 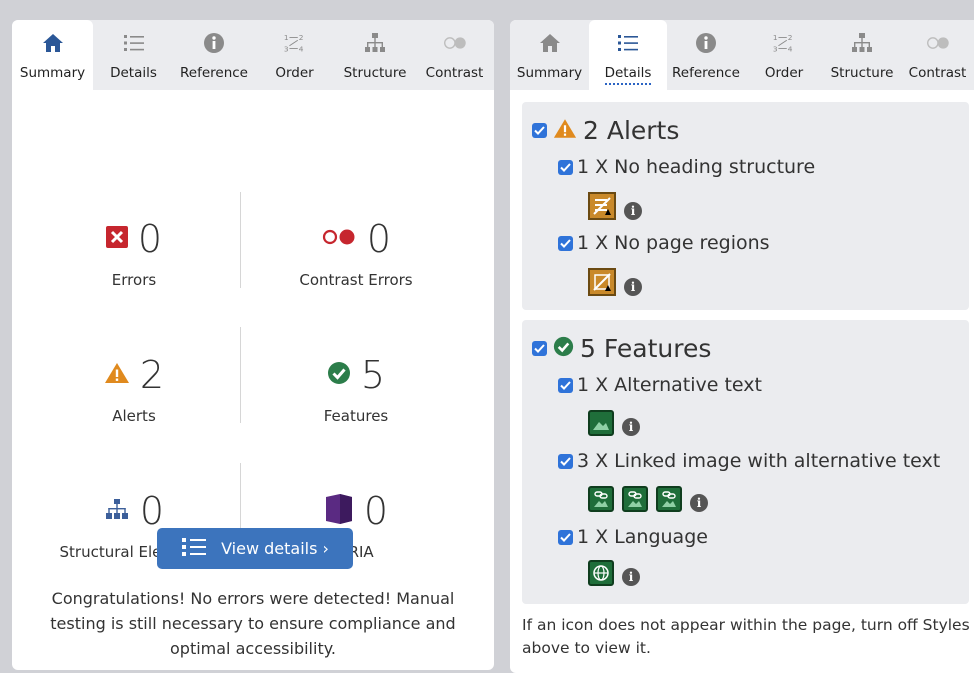 What do you see at coordinates (376, 511) in the screenshot?
I see `aria-count: 0` at bounding box center [376, 511].